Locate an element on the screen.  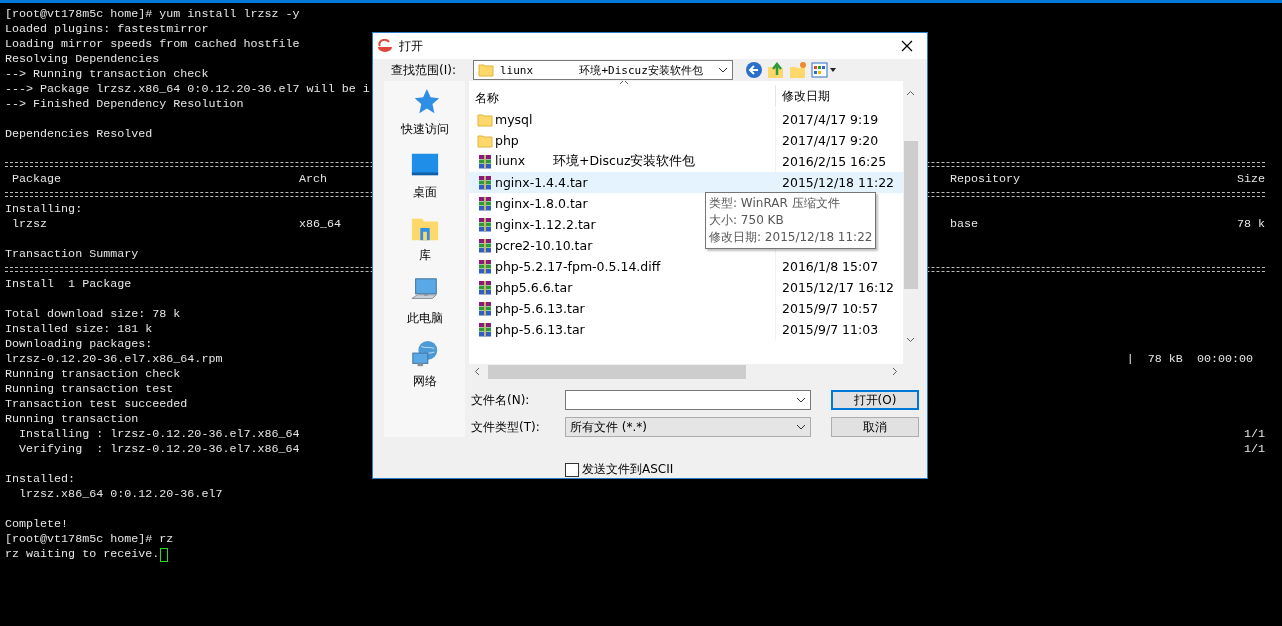
file-date: 2015/9/7 10:57 is located at coordinates (830, 308).